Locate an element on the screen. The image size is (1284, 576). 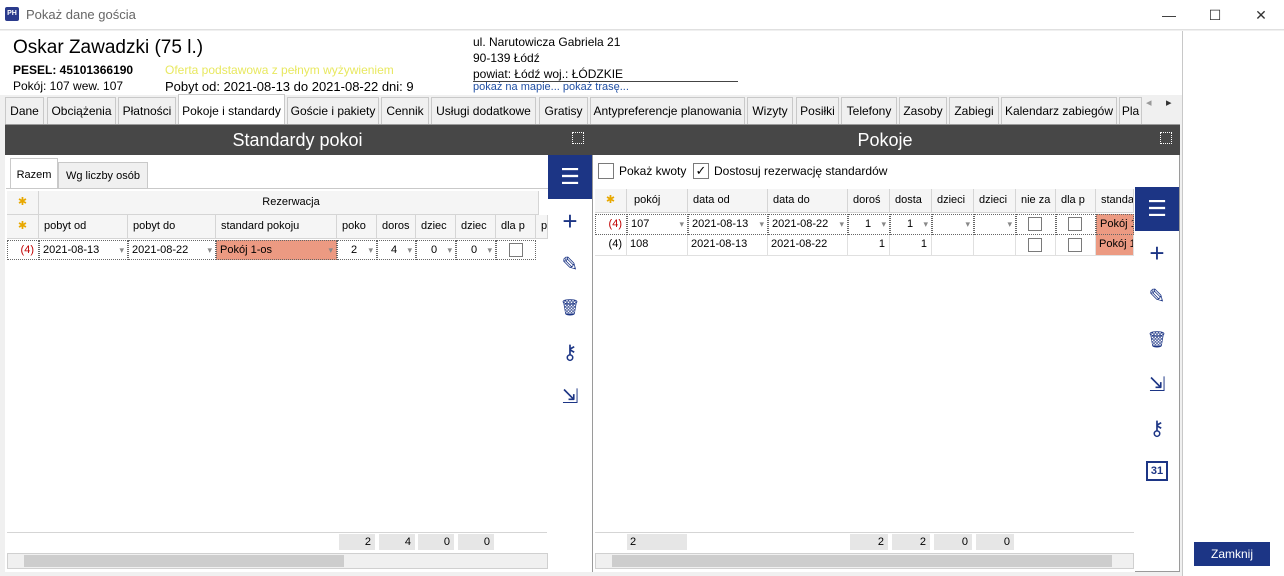
standardy-title-text: Standardy pokoi is located at coordinates (297, 140).